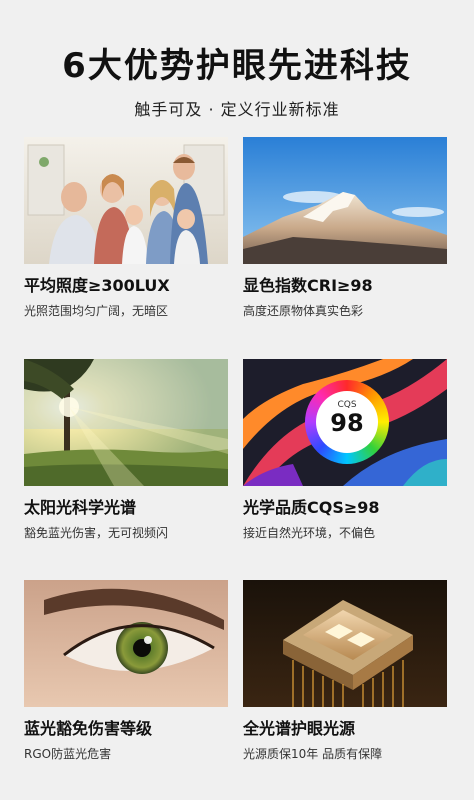 This screenshot has height=800, width=474. What do you see at coordinates (68, 754) in the screenshot?
I see `feature-desc: RGO防蓝光危害` at bounding box center [68, 754].